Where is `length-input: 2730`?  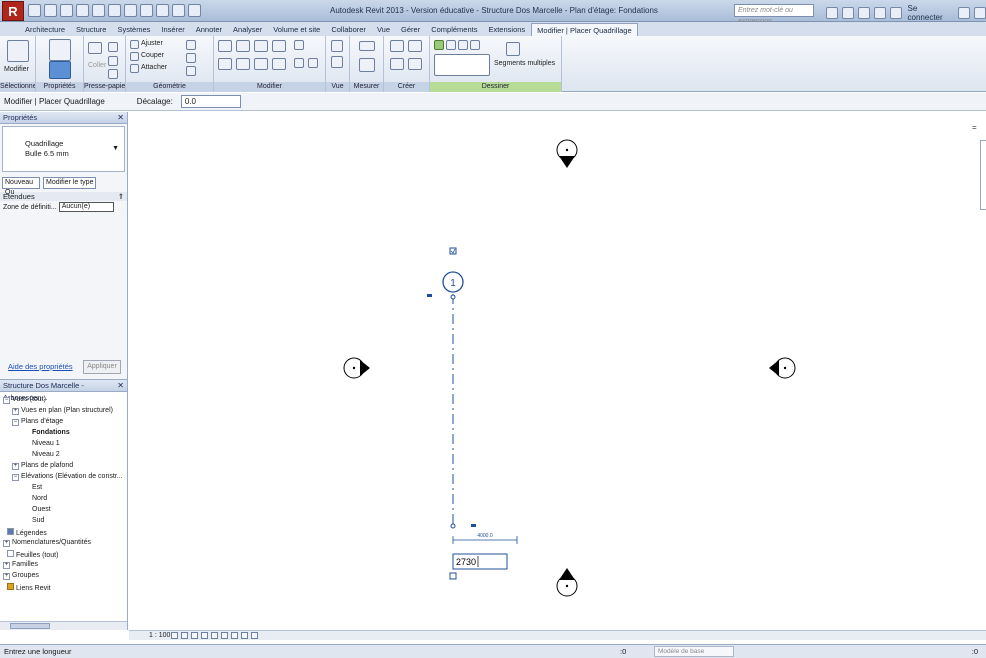
length-input: 2730 is located at coordinates (480, 561).